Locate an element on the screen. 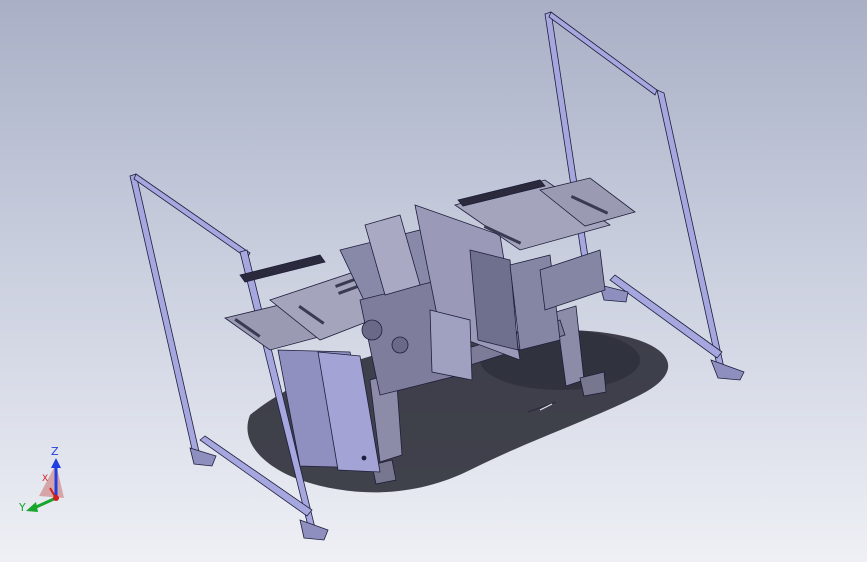  triad-x-label: X is located at coordinates (45, 479).